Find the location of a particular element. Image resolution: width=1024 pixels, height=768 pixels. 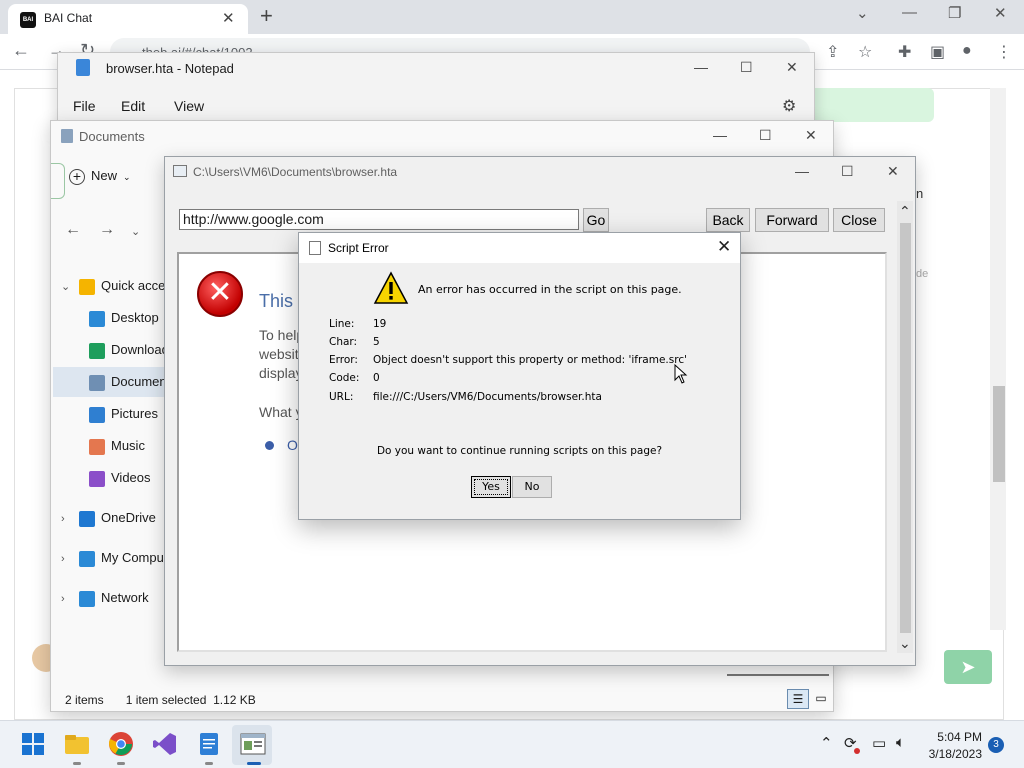

error-x-icon: ✕ is located at coordinates (220, 294).